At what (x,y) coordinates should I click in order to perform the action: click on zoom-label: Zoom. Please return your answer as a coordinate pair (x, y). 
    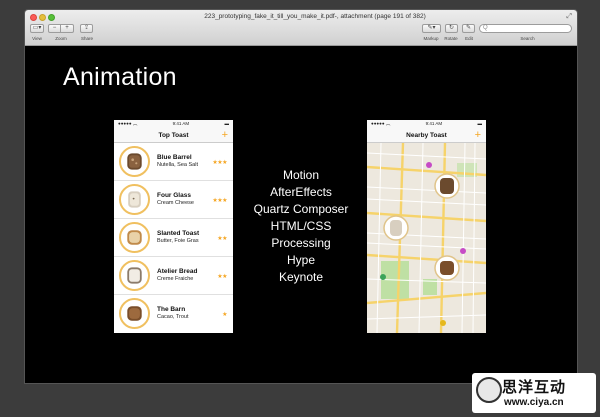
    Looking at the image, I should click on (61, 38).